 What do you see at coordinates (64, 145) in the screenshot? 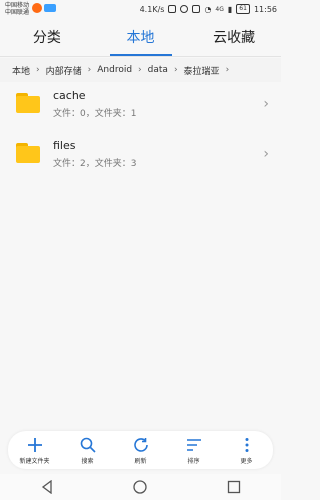
I see `folder-name: files` at bounding box center [64, 145].